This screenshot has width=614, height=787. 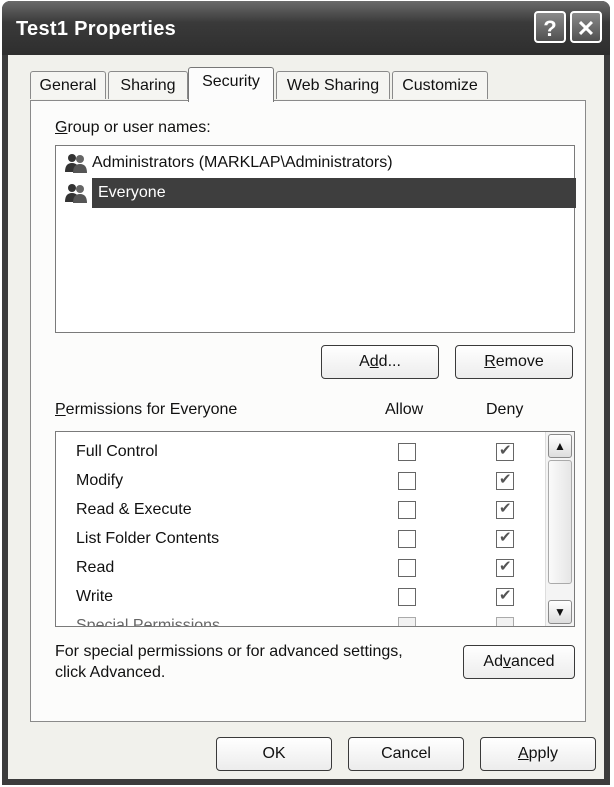 I want to click on permissions-label: Permissions for Everyone, so click(x=146, y=409).